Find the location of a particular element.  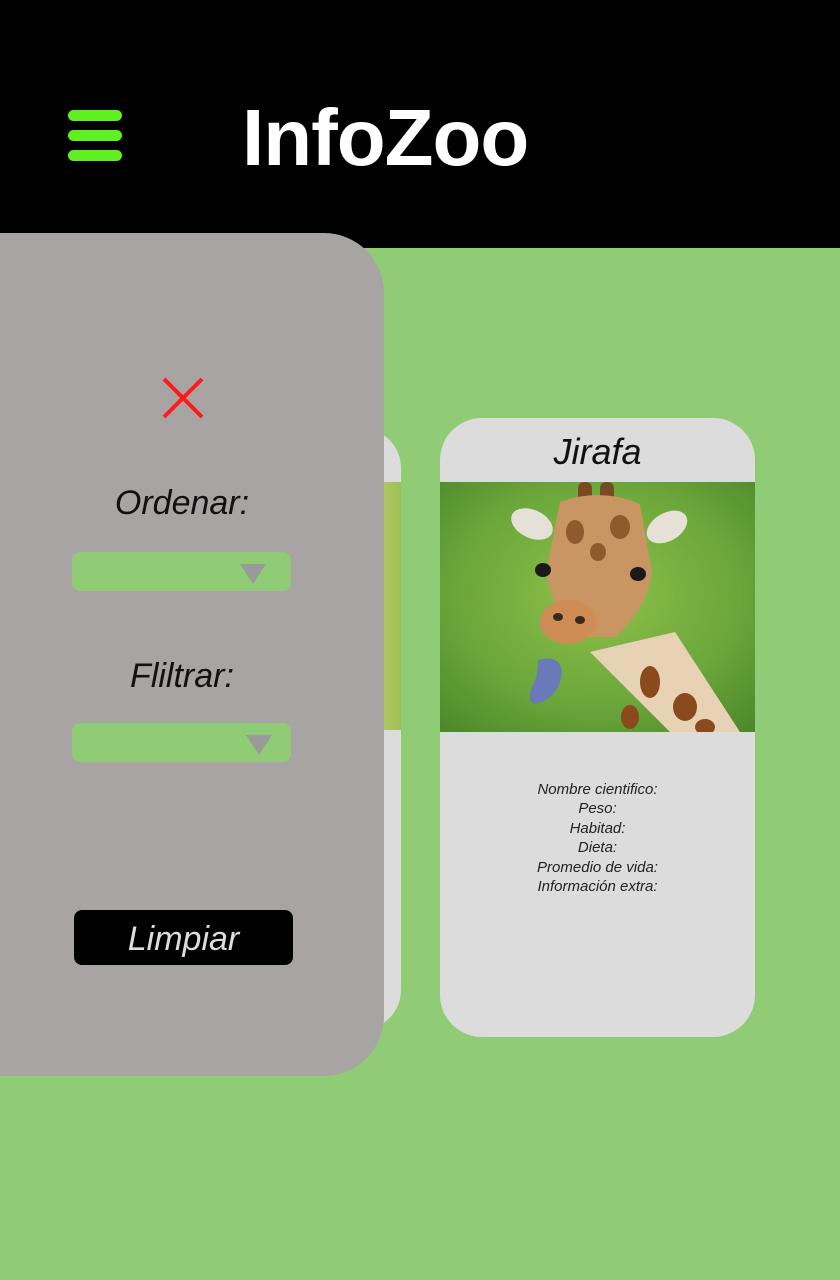

field-weight: Peso: is located at coordinates (597, 809).